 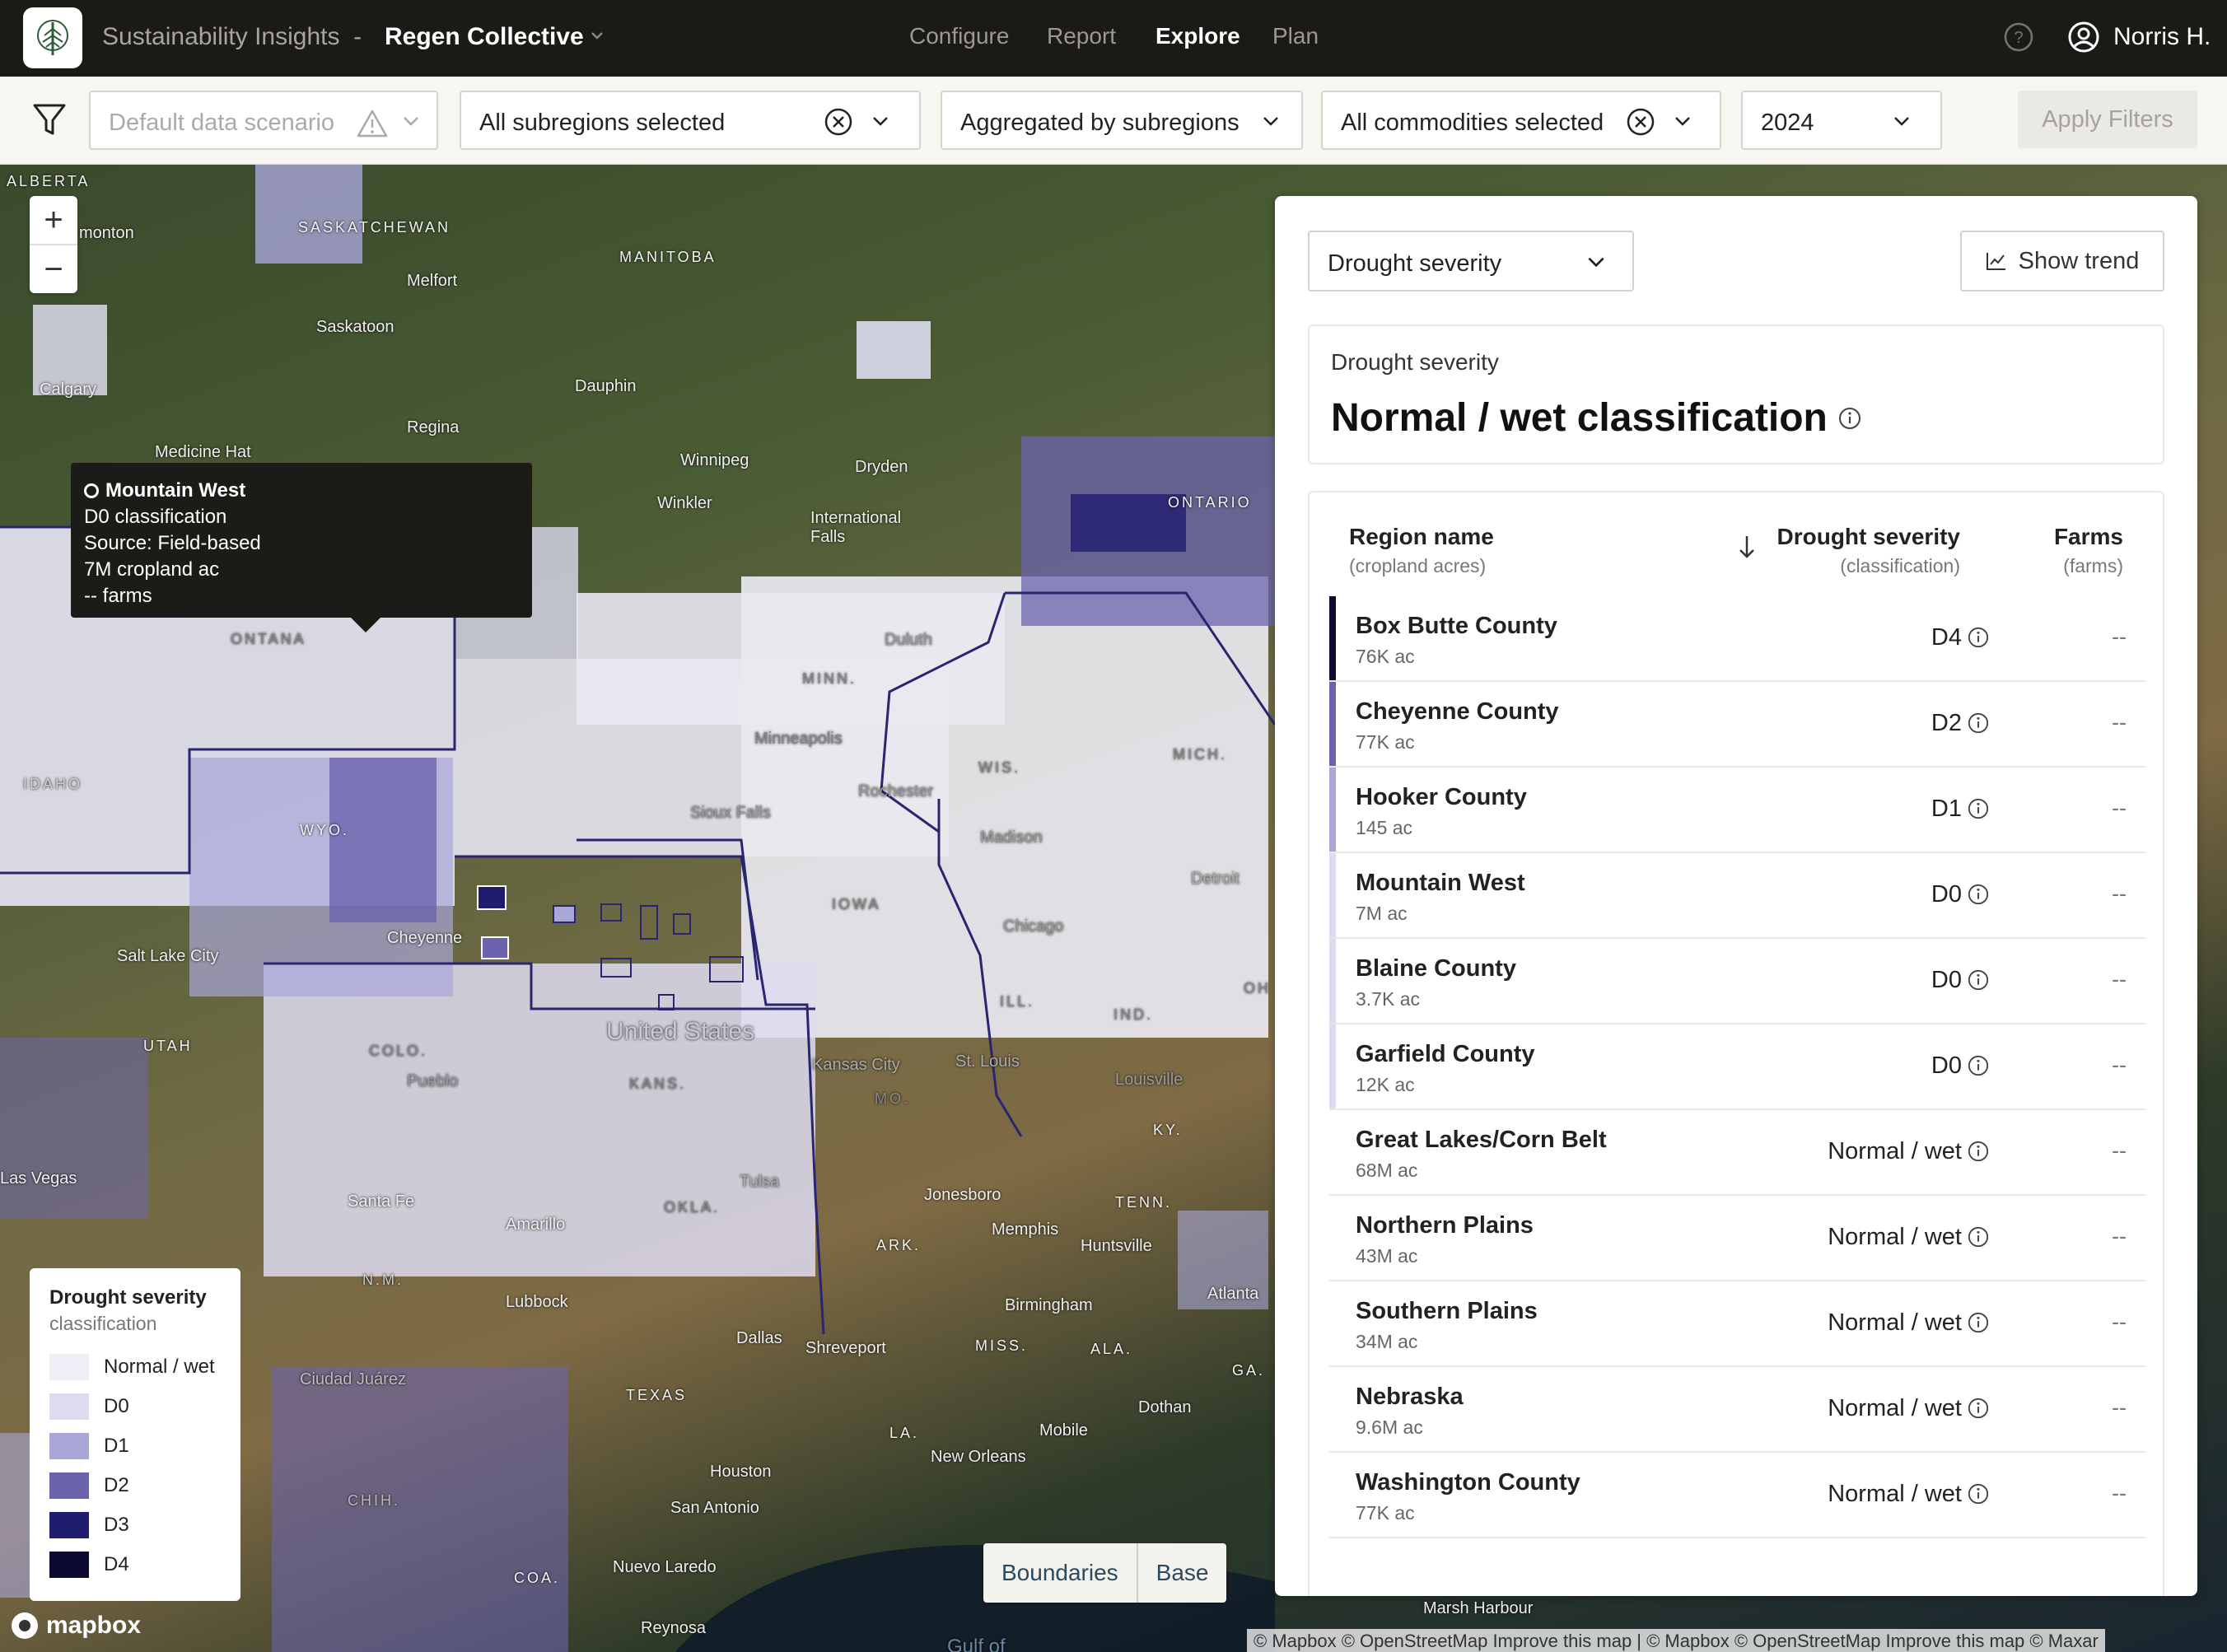 I want to click on table-row: Washington County 77K ac Normal / wet --, so click(x=1737, y=1495).